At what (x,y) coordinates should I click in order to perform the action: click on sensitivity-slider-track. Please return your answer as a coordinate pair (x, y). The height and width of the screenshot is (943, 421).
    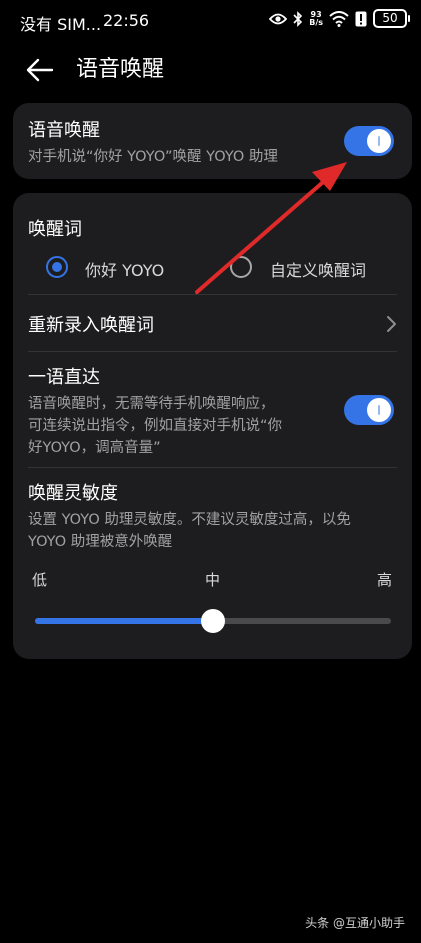
    Looking at the image, I should click on (213, 621).